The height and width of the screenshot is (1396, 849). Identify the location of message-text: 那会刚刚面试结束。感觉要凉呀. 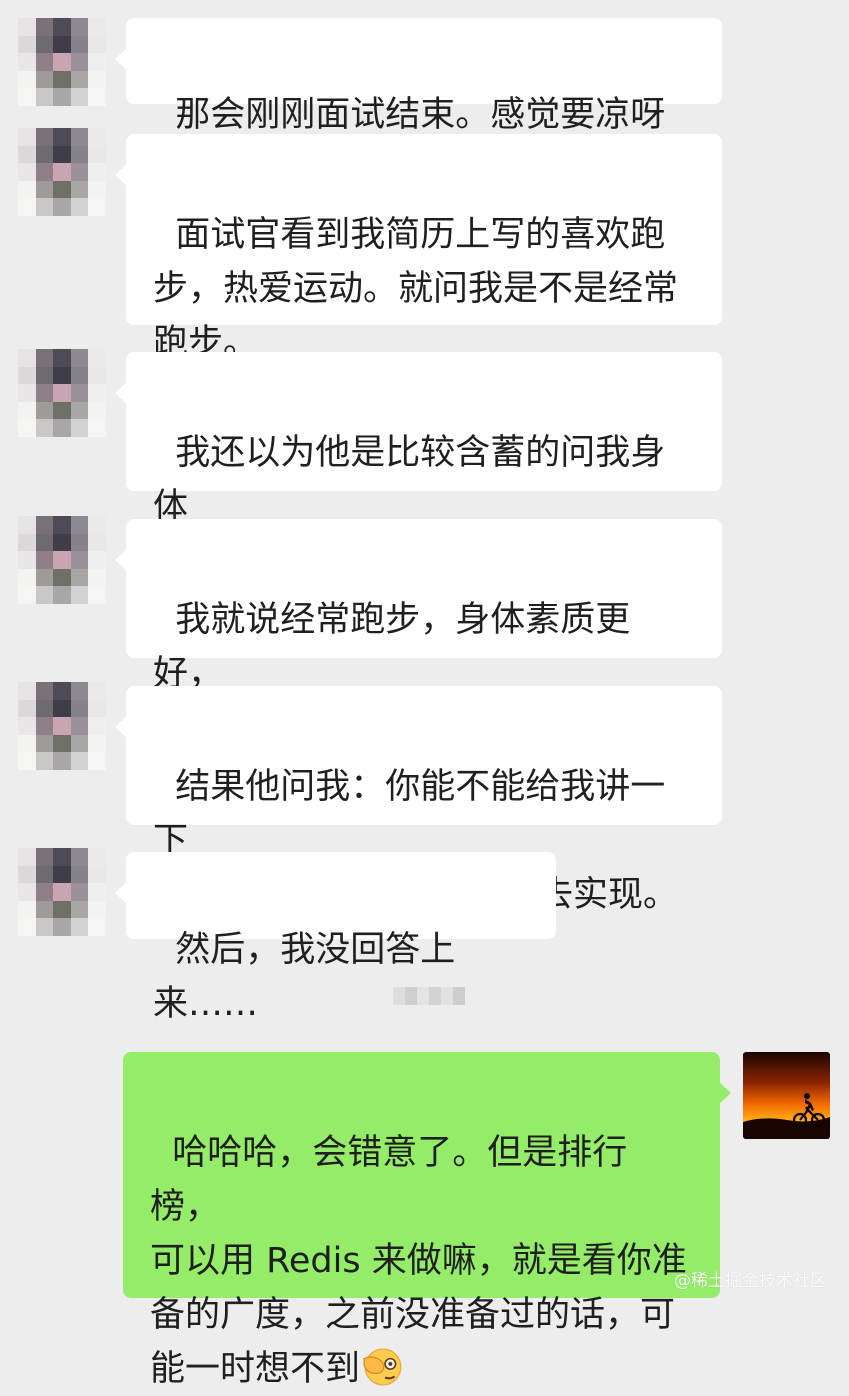
(420, 115).